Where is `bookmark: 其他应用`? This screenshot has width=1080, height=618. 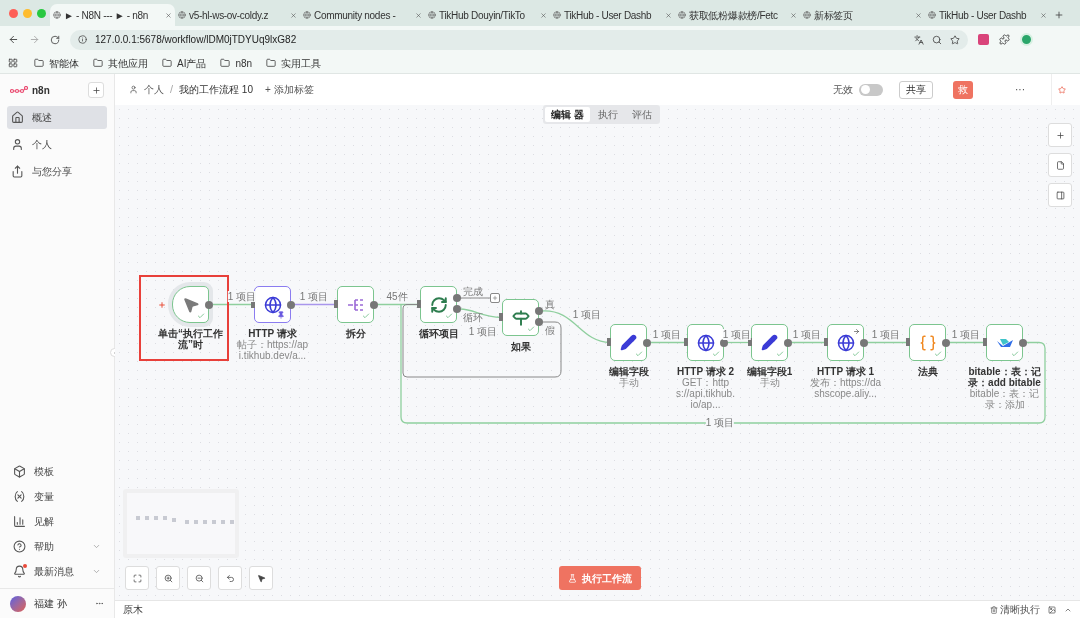 bookmark: 其他应用 is located at coordinates (120, 63).